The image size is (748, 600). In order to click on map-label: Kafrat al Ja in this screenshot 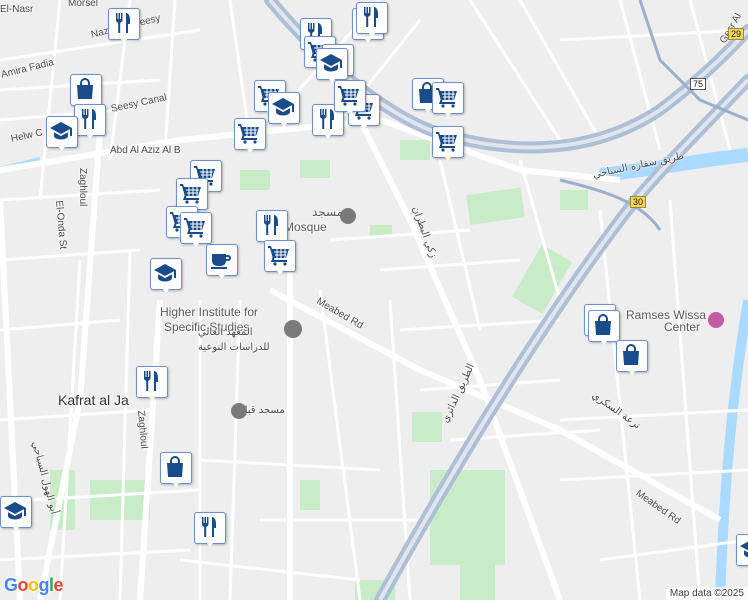, I will do `click(93, 400)`.